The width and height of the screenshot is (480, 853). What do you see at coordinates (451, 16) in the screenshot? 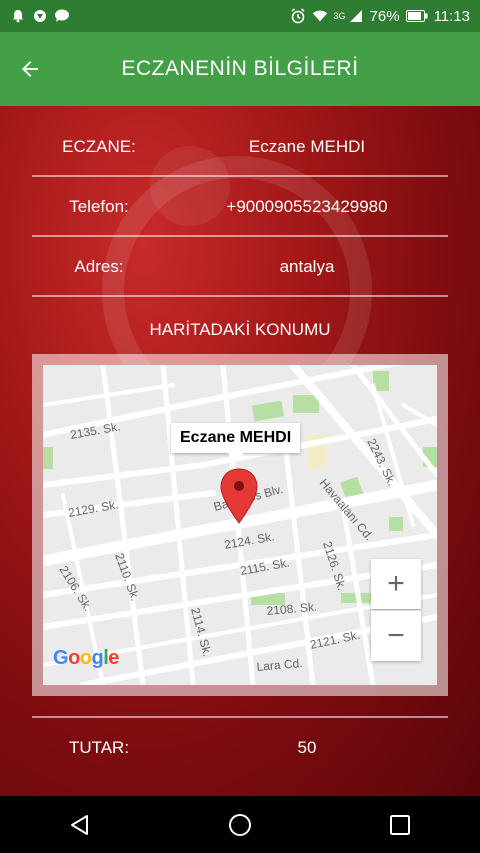
I see `clock: 11:13` at bounding box center [451, 16].